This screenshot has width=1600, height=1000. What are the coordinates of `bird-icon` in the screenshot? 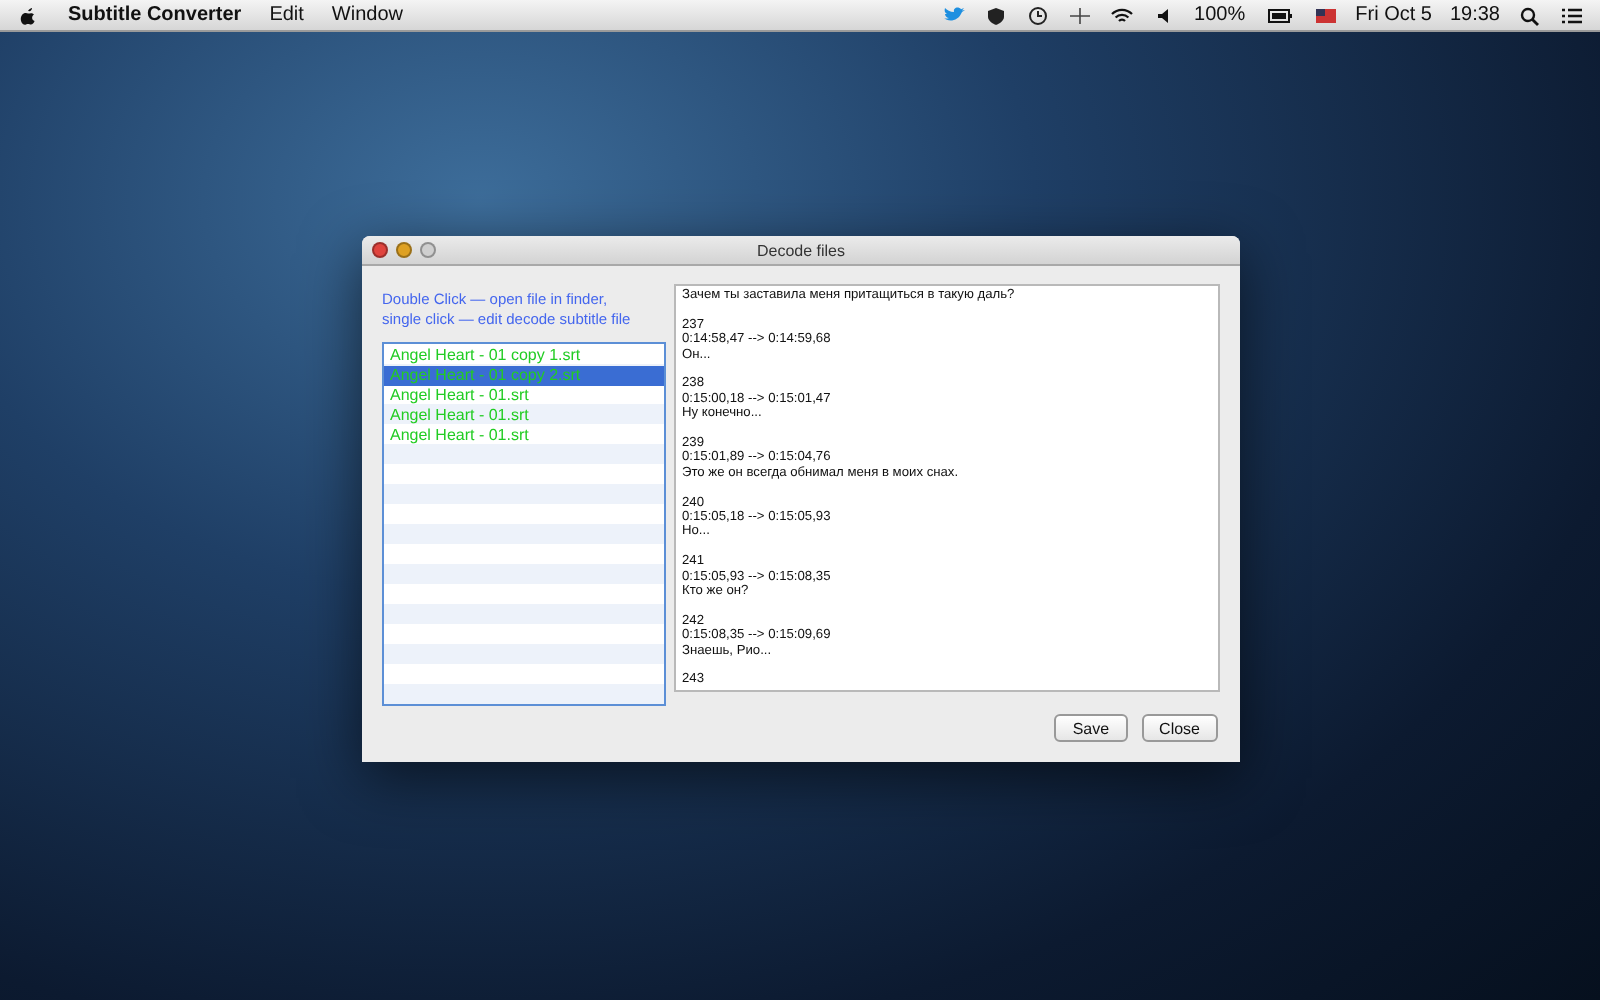 It's located at (954, 15).